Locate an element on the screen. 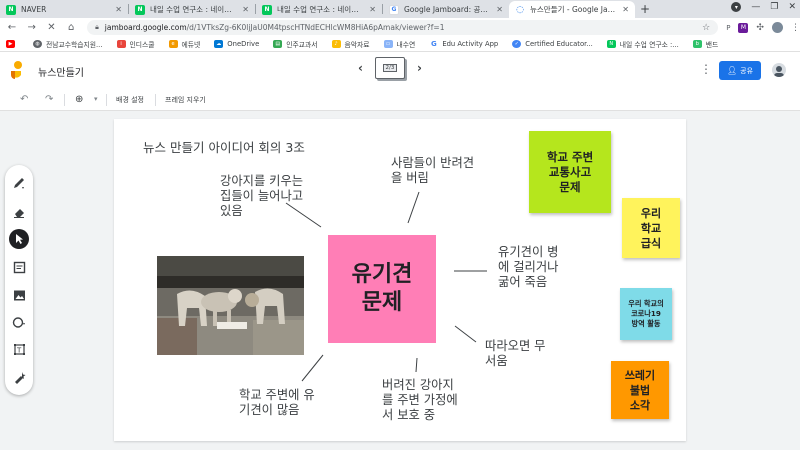 Image resolution: width=800 pixels, height=450 pixels. set-background-button: 배경 설정 is located at coordinates (130, 100).